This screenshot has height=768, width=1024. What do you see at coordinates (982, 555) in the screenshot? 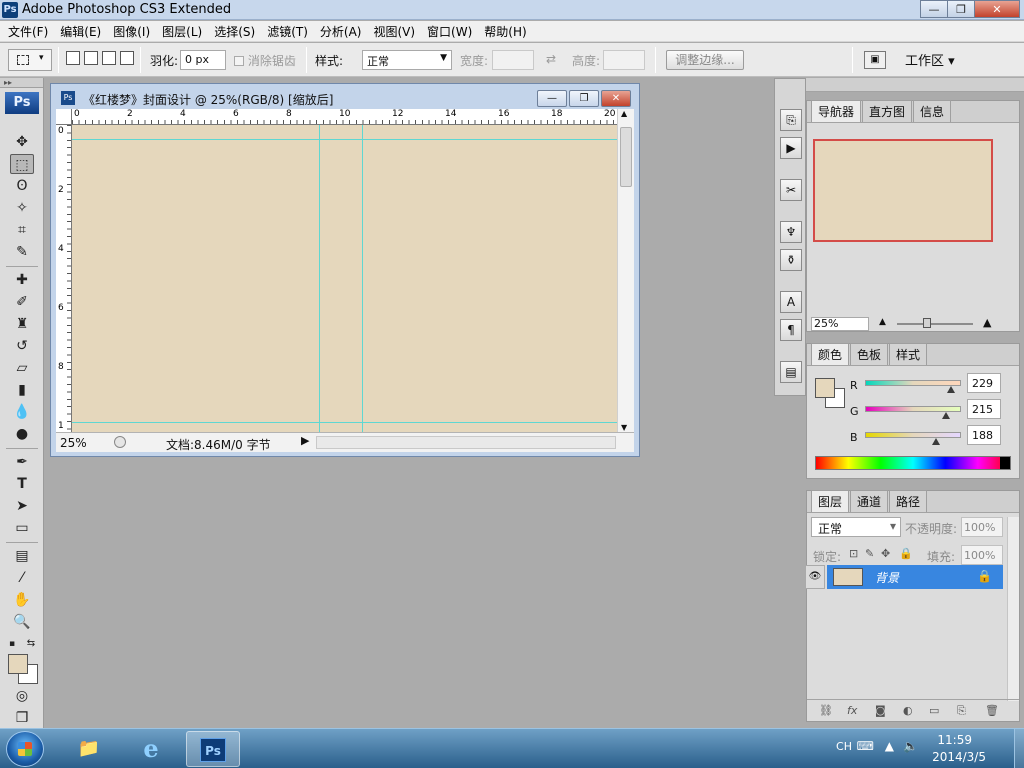
I see `fill-input: 100%` at bounding box center [982, 555].